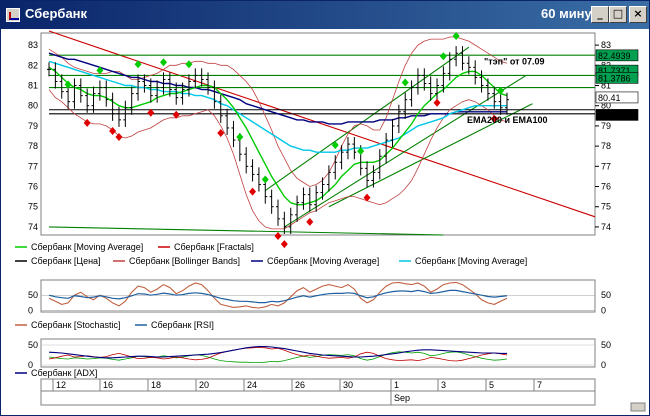 The width and height of the screenshot is (650, 416). What do you see at coordinates (75, 325) in the screenshot?
I see `legend-osc-entry-1: Сбербанк [Stochastic]` at bounding box center [75, 325].